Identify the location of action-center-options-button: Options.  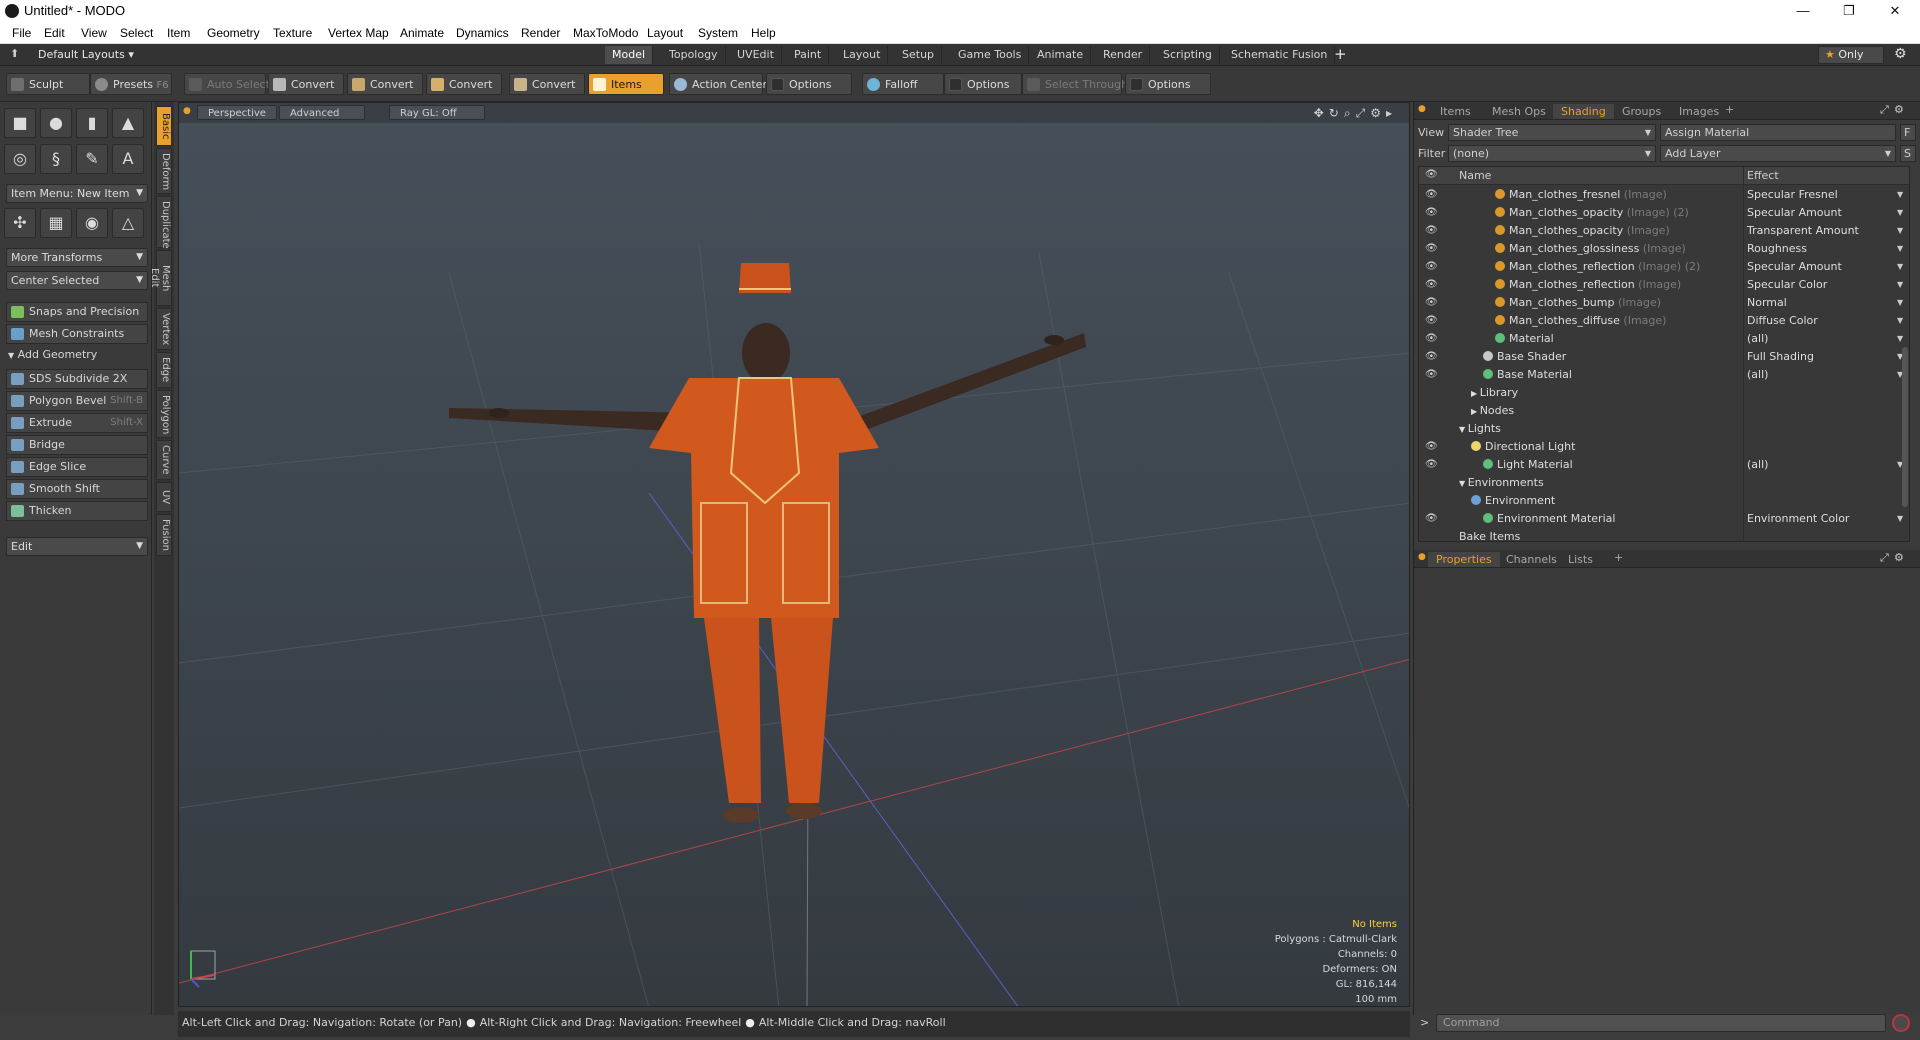
(809, 84).